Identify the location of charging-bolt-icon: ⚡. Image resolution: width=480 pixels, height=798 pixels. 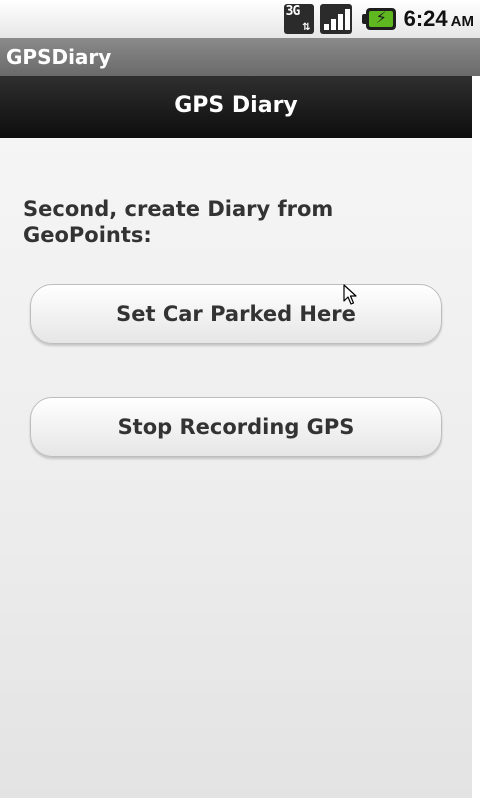
(381, 17).